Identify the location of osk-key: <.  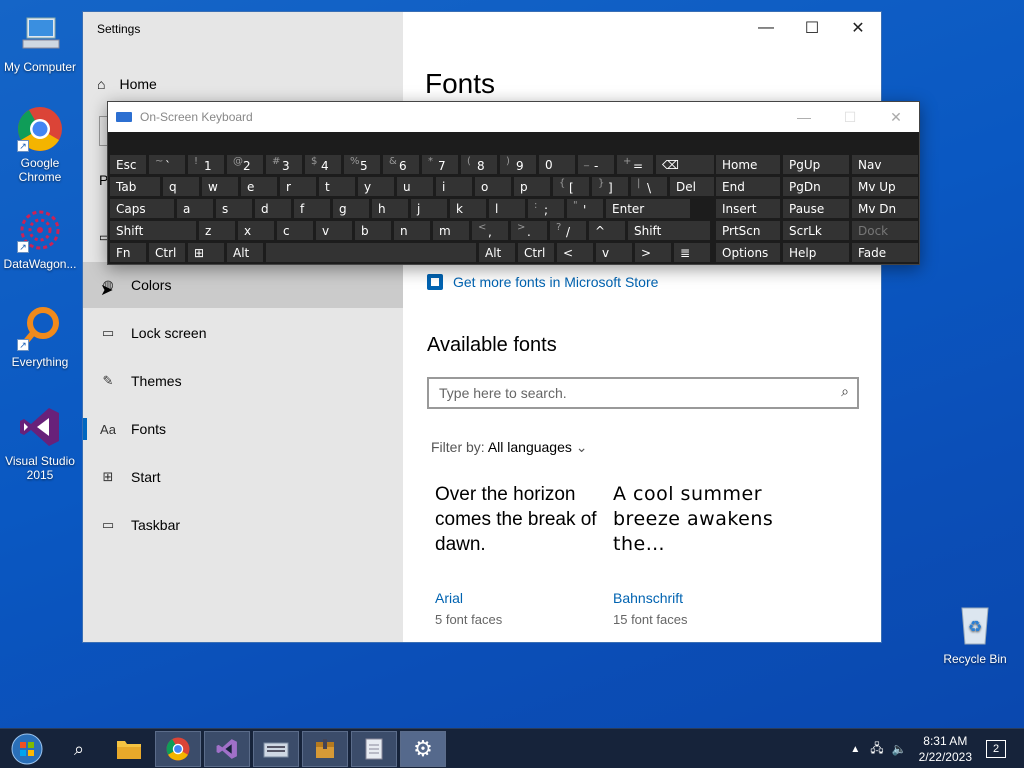
(575, 252).